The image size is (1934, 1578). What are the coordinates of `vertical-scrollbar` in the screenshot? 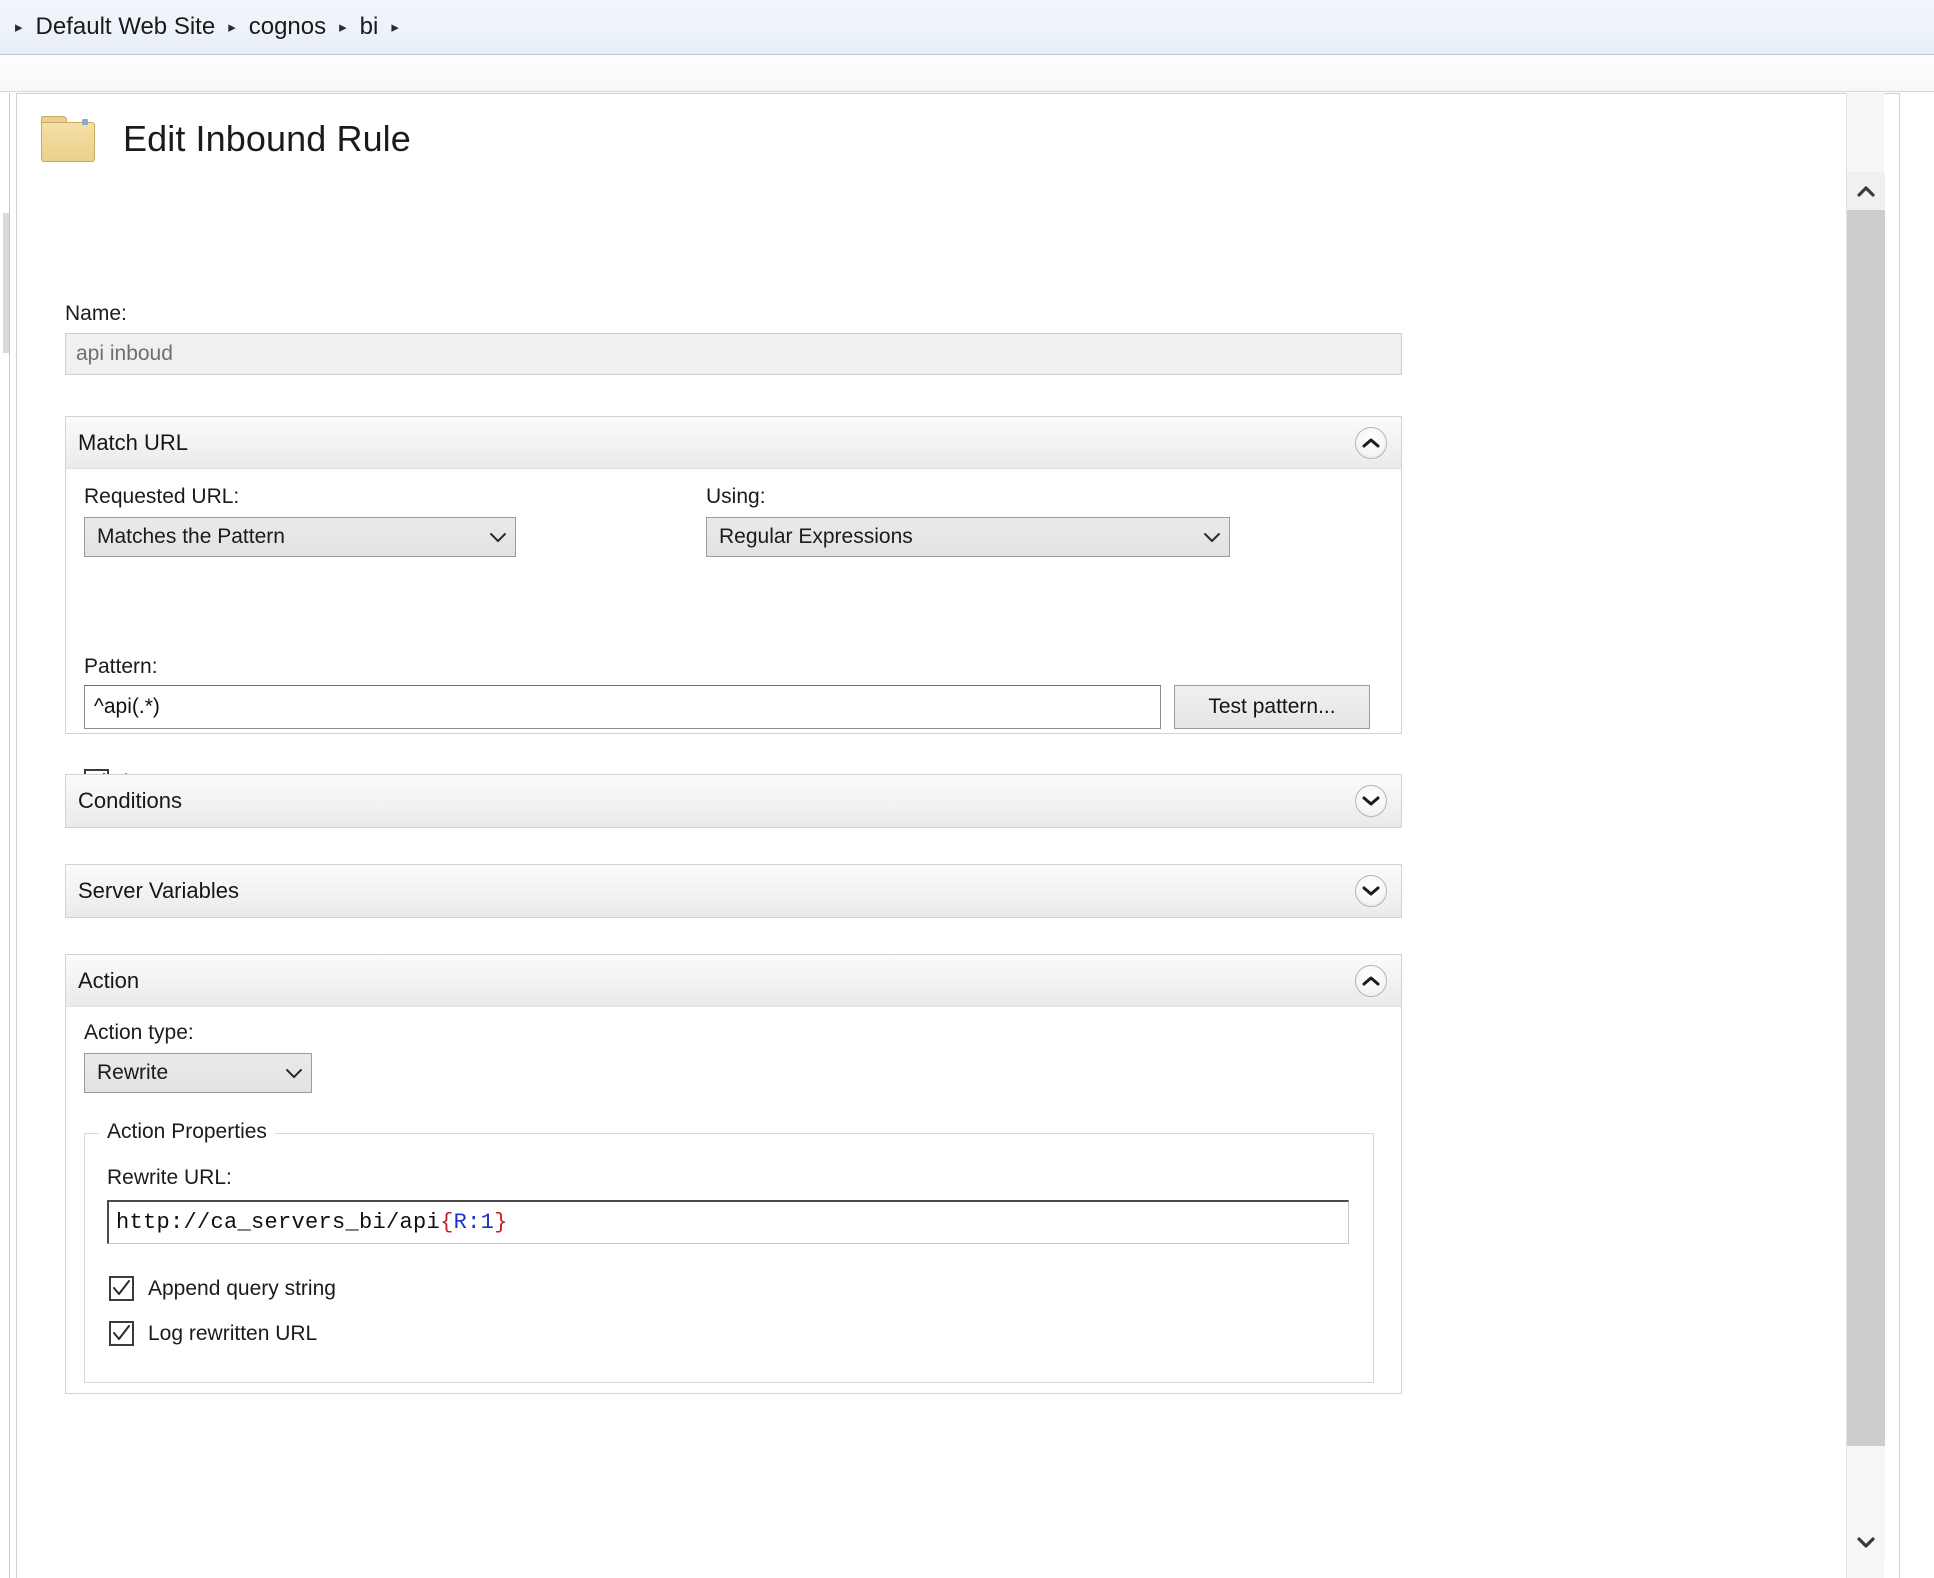 It's located at (1865, 835).